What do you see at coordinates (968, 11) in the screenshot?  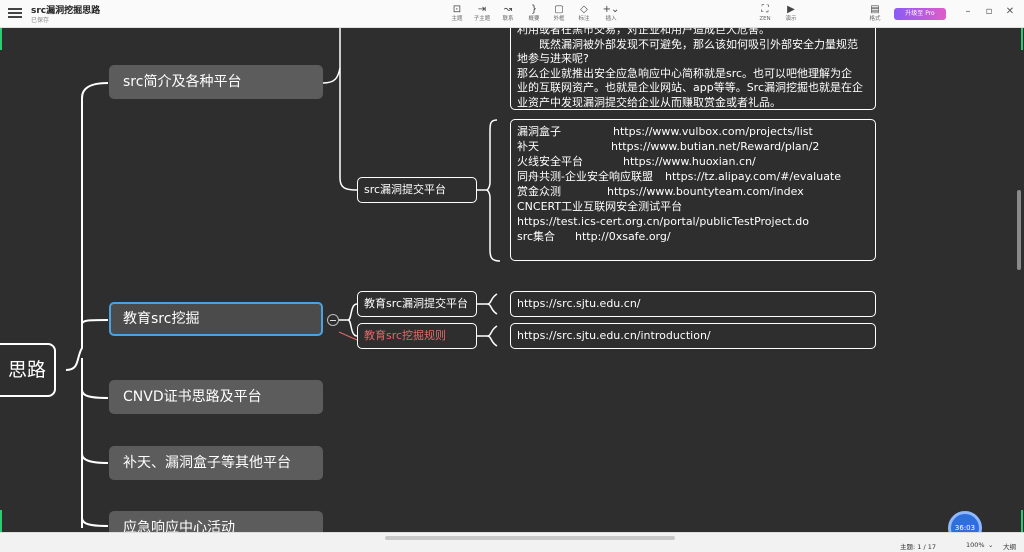 I see `minimize-icon: –` at bounding box center [968, 11].